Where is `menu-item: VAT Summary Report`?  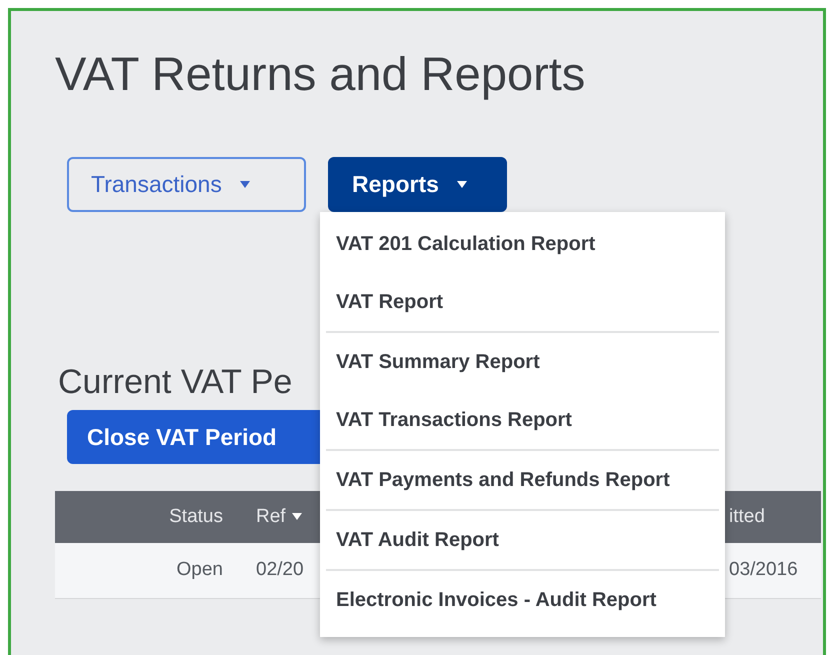 menu-item: VAT Summary Report is located at coordinates (522, 362).